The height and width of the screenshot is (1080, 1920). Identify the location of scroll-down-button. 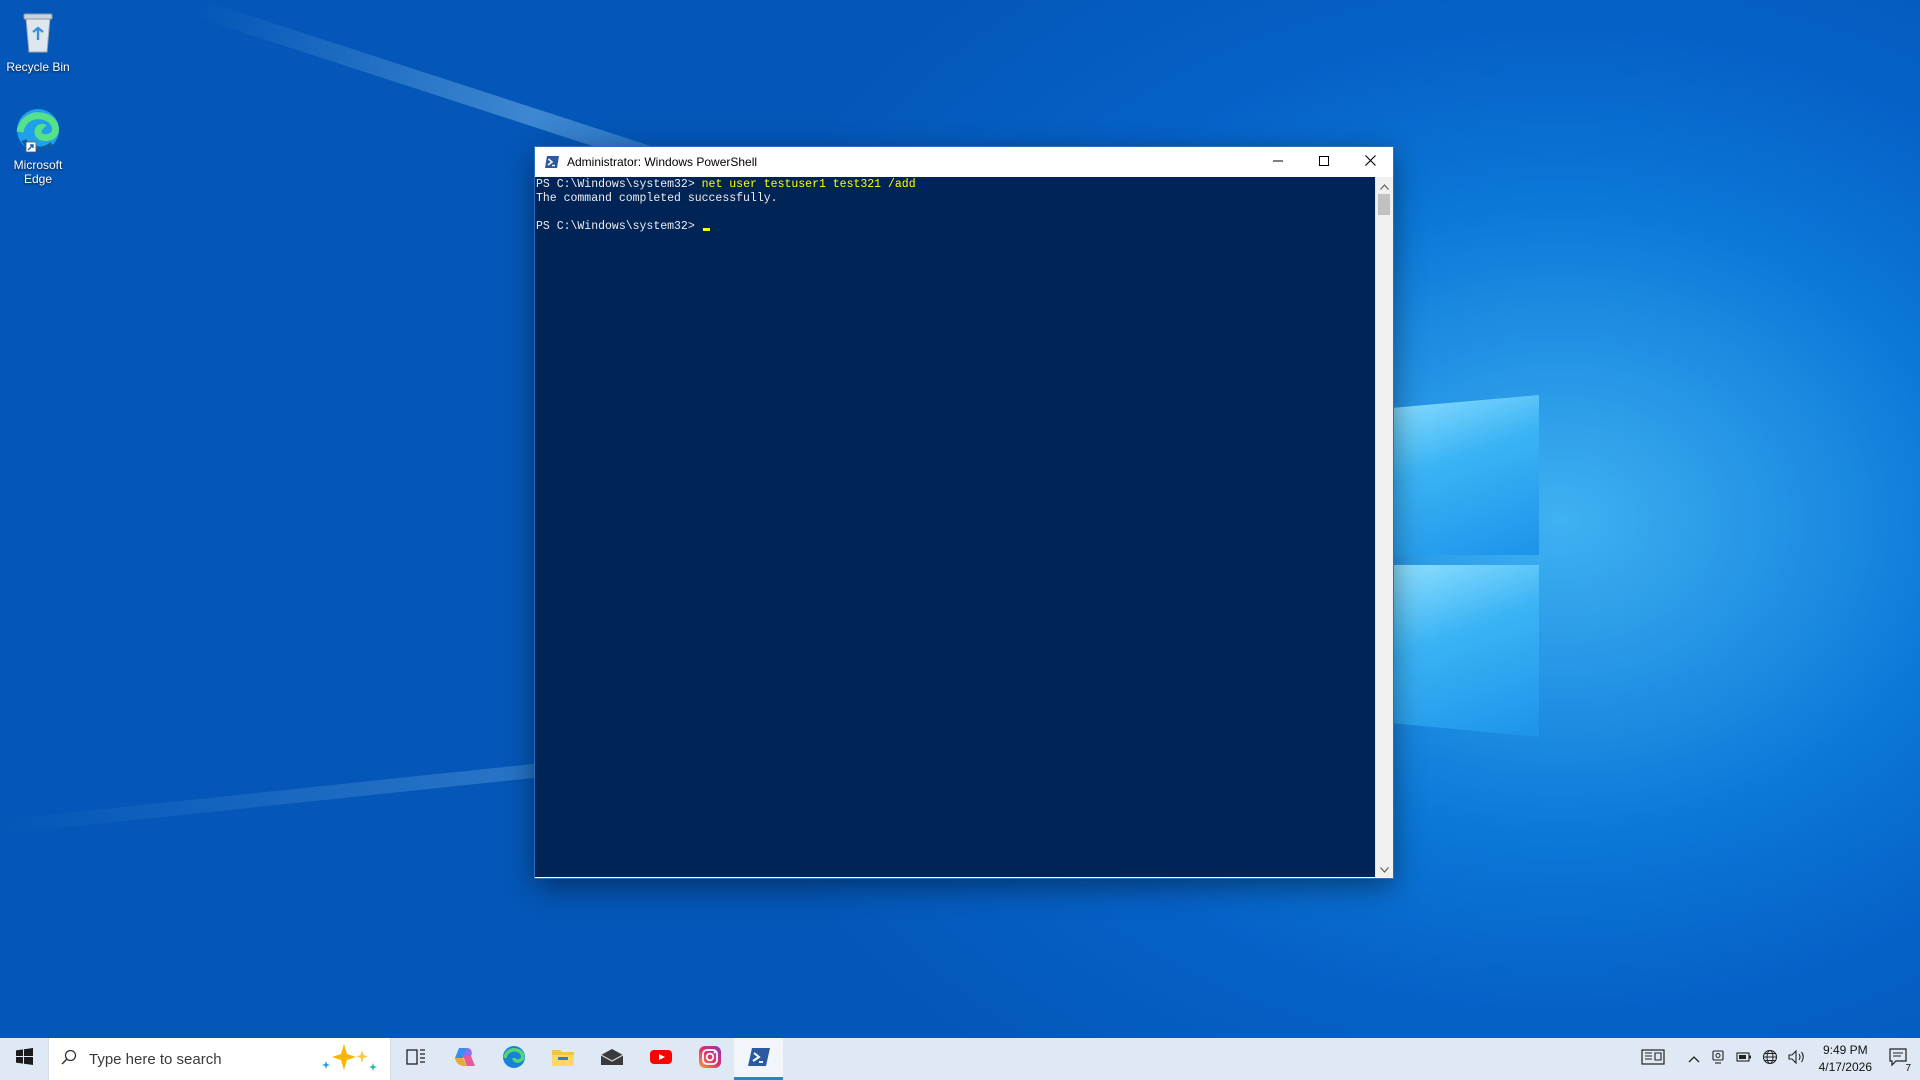
(1384, 868).